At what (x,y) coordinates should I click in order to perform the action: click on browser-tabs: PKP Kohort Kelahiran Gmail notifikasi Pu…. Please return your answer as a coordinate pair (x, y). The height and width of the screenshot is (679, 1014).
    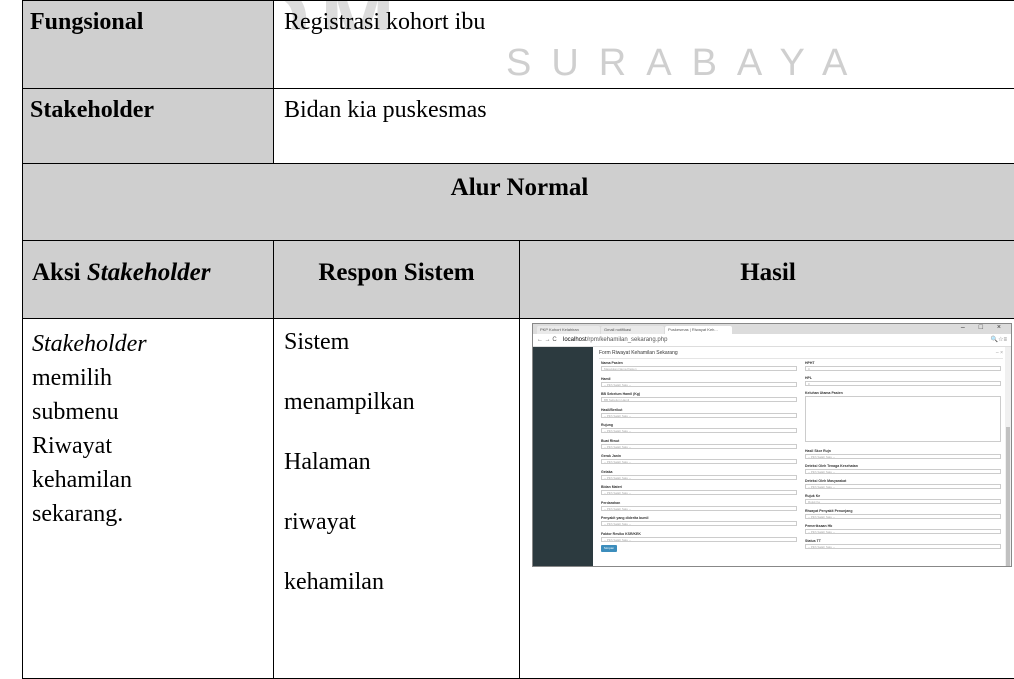
    Looking at the image, I should click on (772, 329).